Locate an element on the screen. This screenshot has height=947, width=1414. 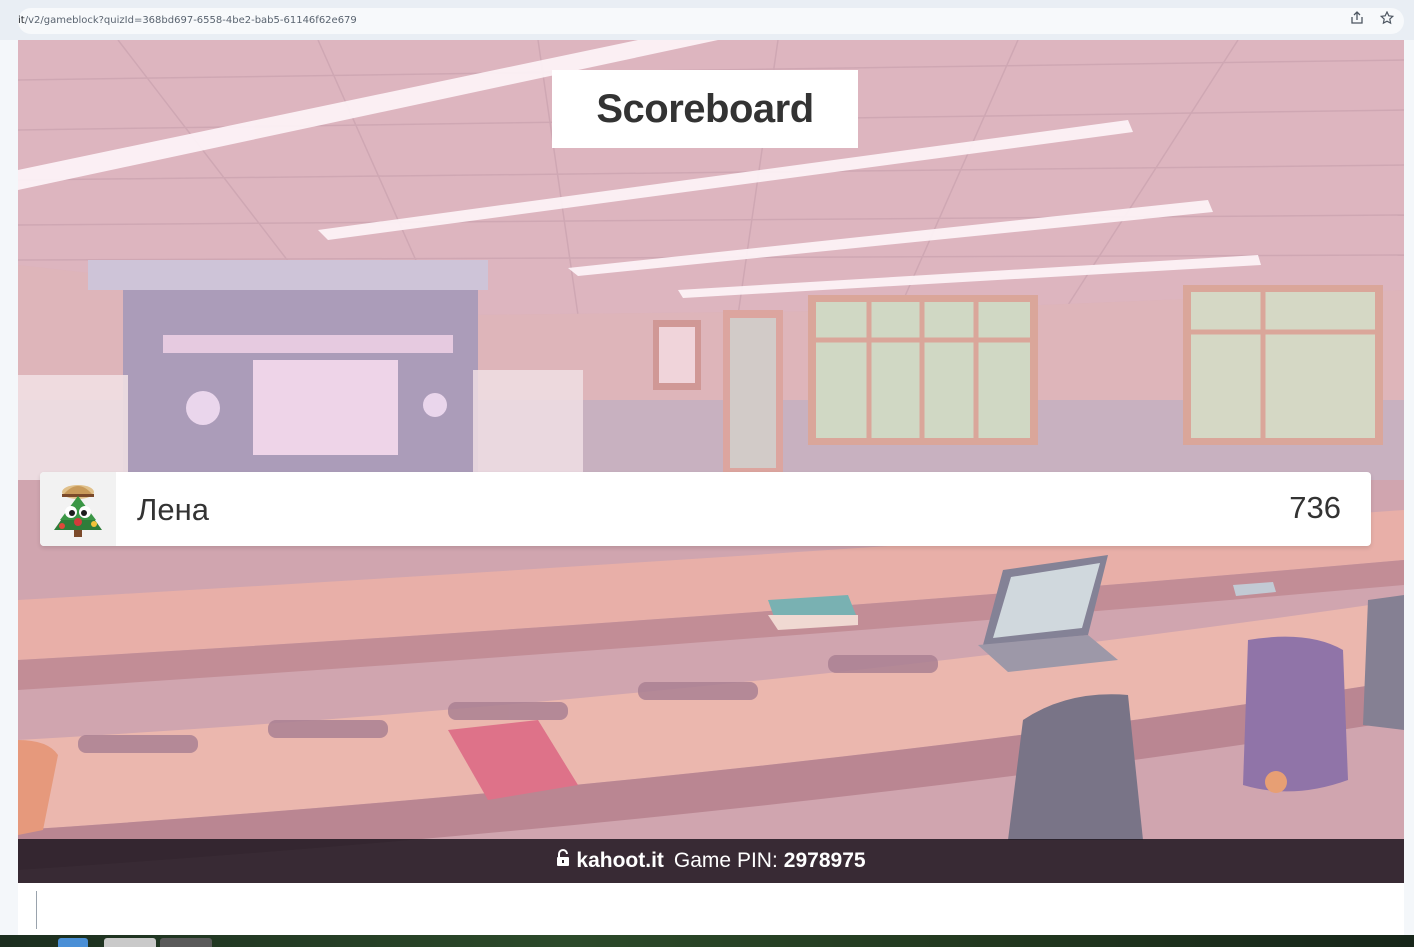
kahoot-site-label: kahoot.it is located at coordinates (620, 860).